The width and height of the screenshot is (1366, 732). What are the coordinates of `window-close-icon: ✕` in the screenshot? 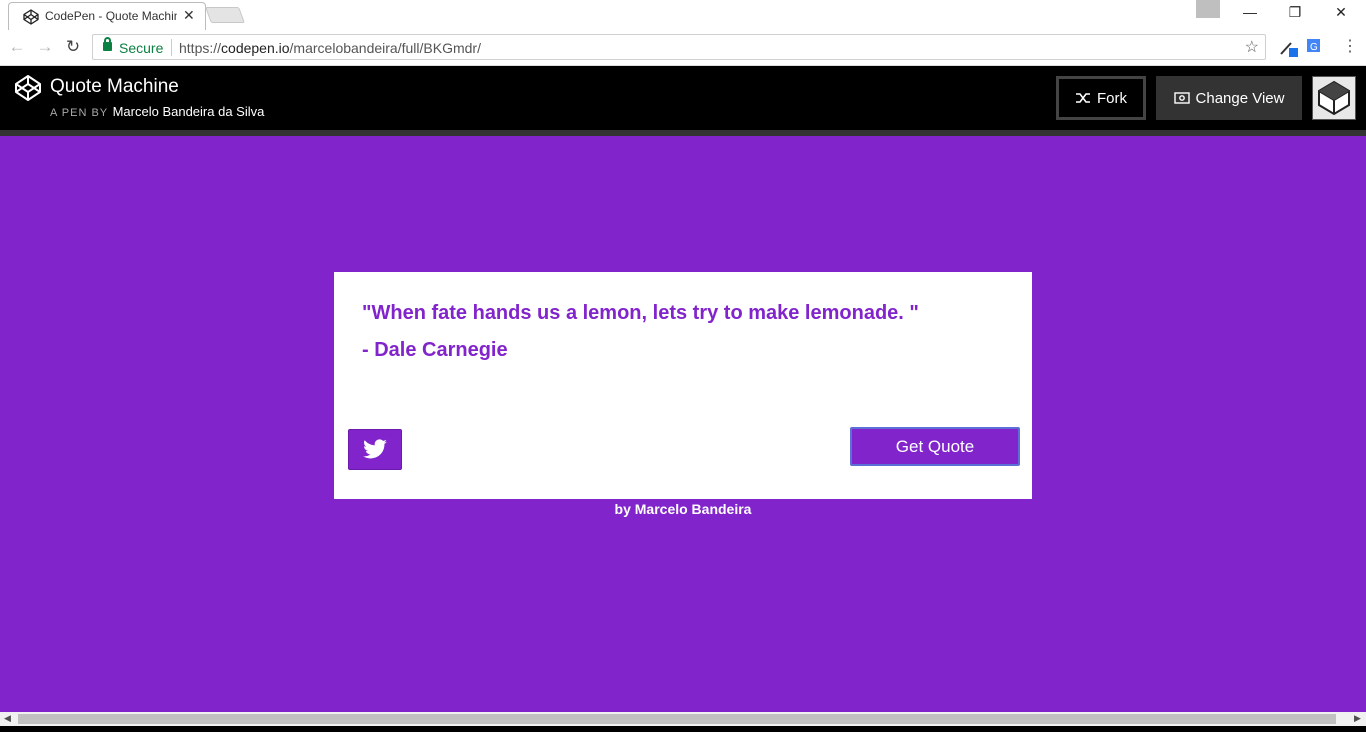 It's located at (1341, 12).